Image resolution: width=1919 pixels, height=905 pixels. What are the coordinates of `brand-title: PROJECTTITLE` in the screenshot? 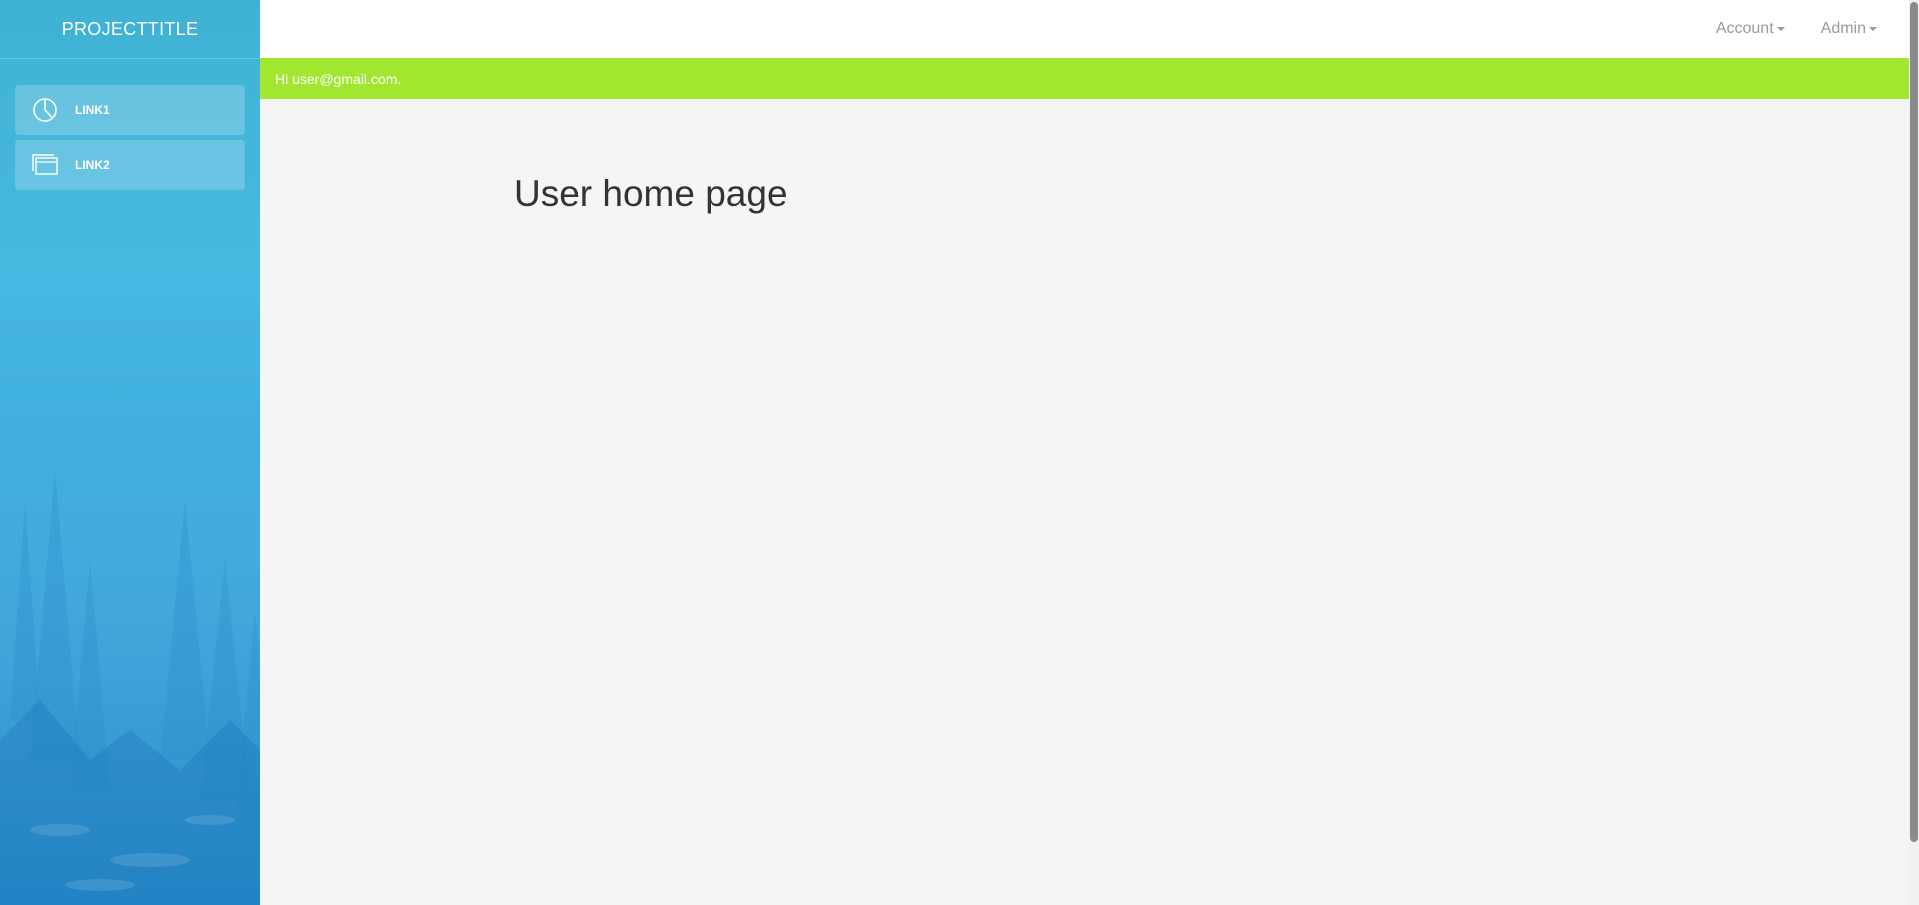 It's located at (130, 29).